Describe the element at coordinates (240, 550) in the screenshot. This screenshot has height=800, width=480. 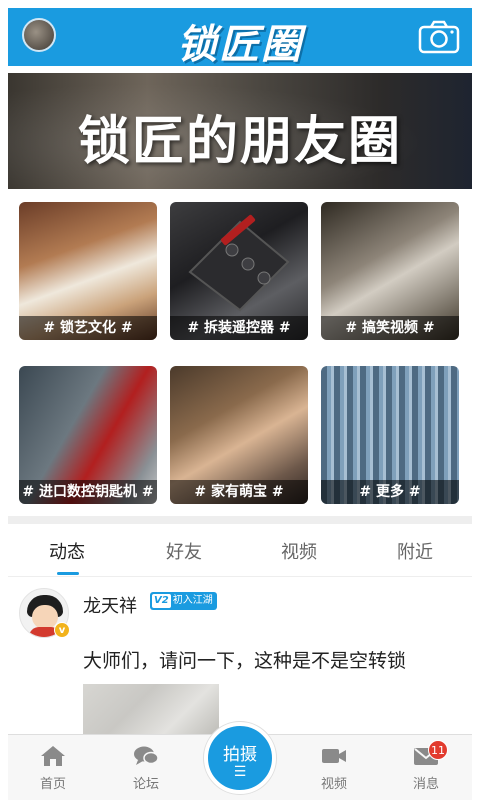
I see `feed-tabs: 动态 好友 视频 附近` at that location.